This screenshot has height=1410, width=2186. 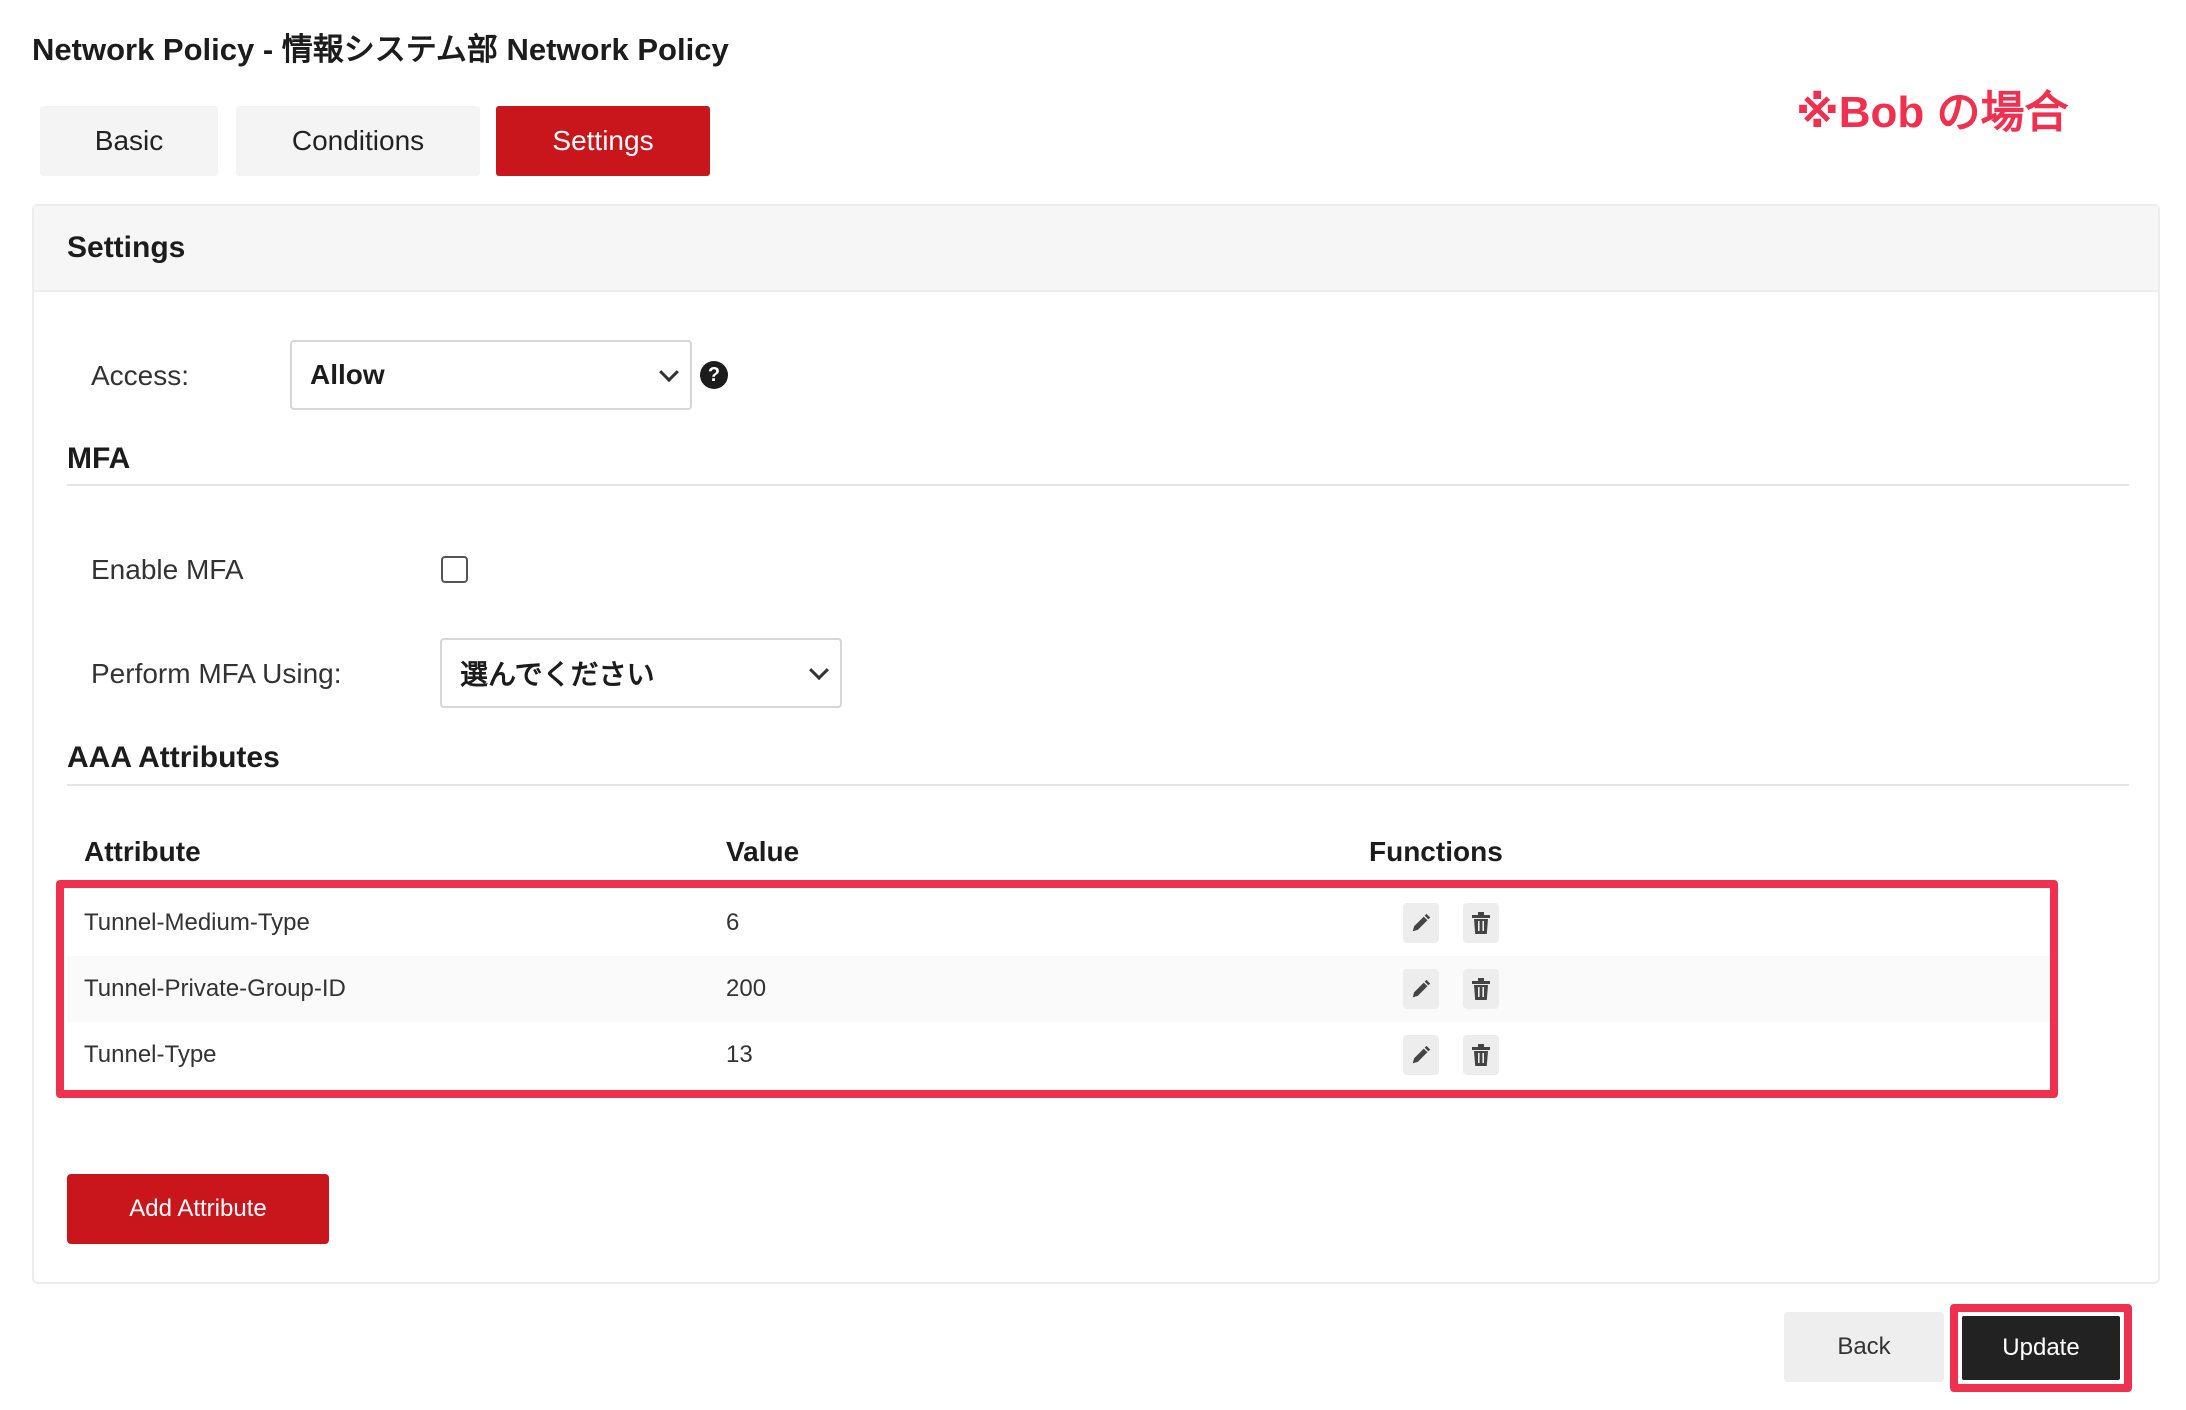 I want to click on annotation-note: ※Bob の場合, so click(x=1932, y=112).